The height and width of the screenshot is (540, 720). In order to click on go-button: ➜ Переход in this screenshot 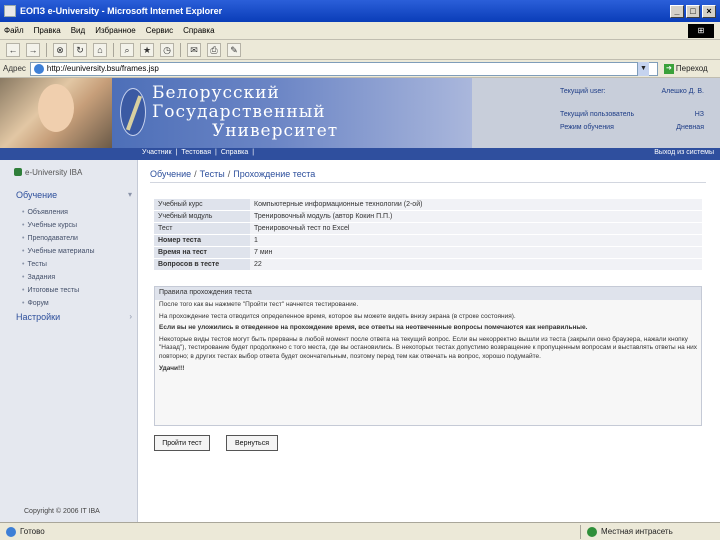, I will do `click(685, 68)`.